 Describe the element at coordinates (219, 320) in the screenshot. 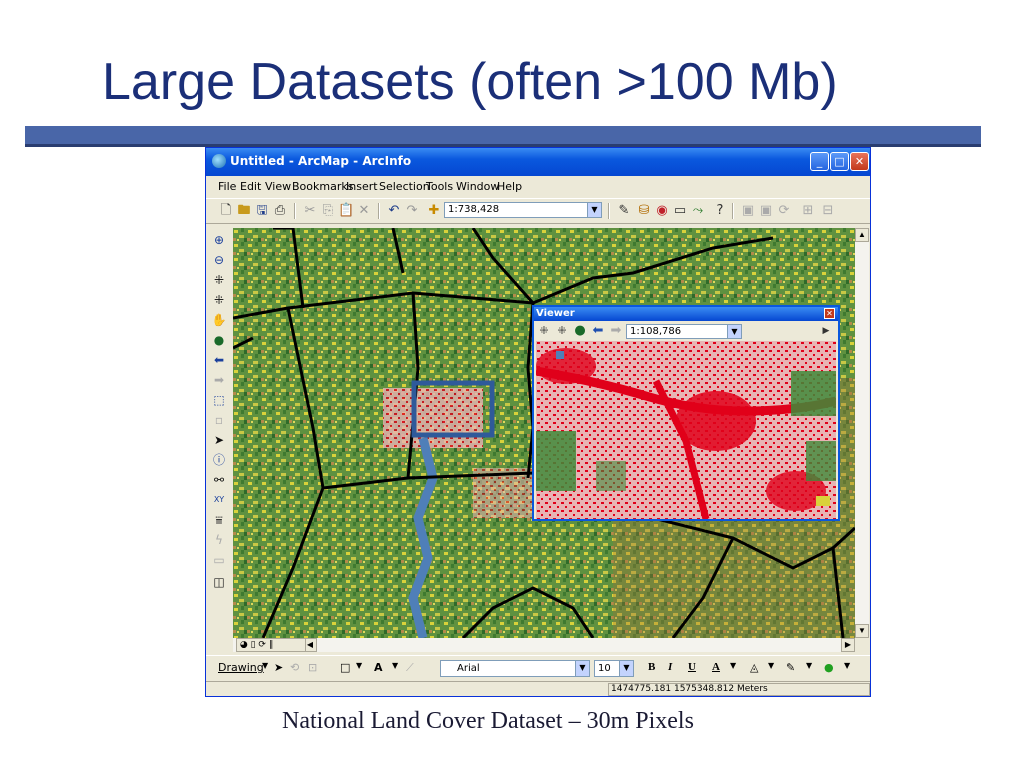

I see `pan-hand-icon: ✋` at that location.